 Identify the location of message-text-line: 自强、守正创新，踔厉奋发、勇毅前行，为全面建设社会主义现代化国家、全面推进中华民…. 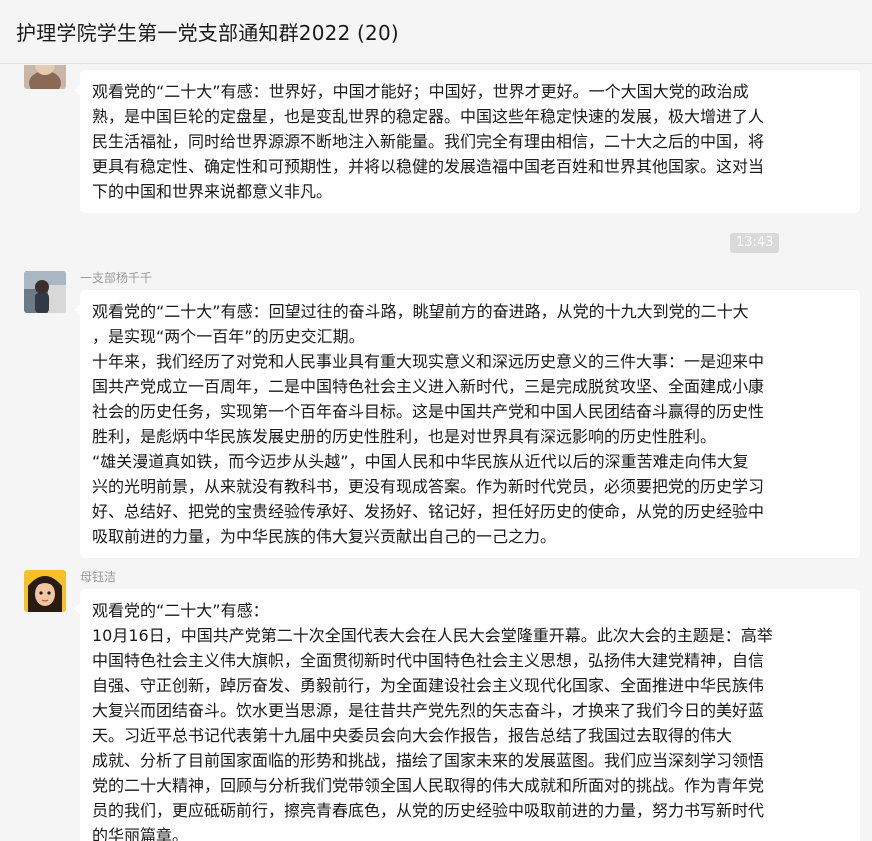
(428, 685).